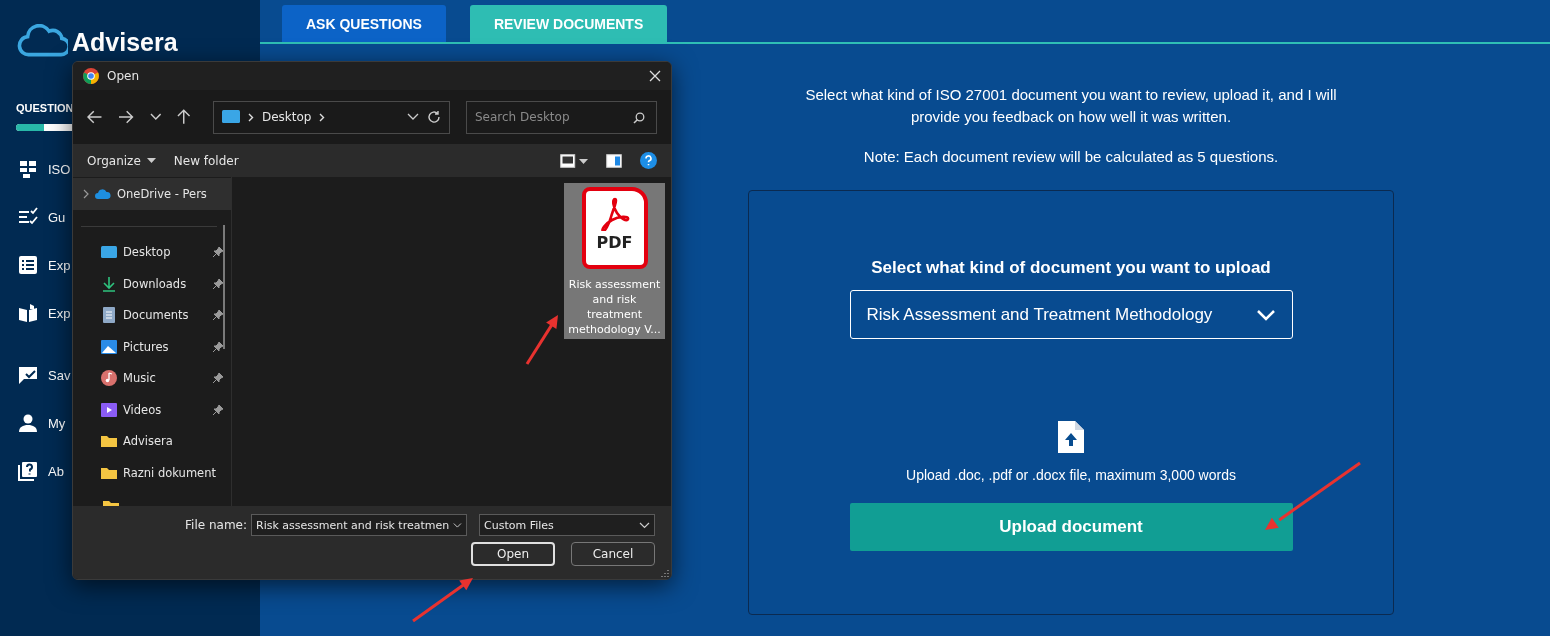  I want to click on caret-icon, so click(151, 160).